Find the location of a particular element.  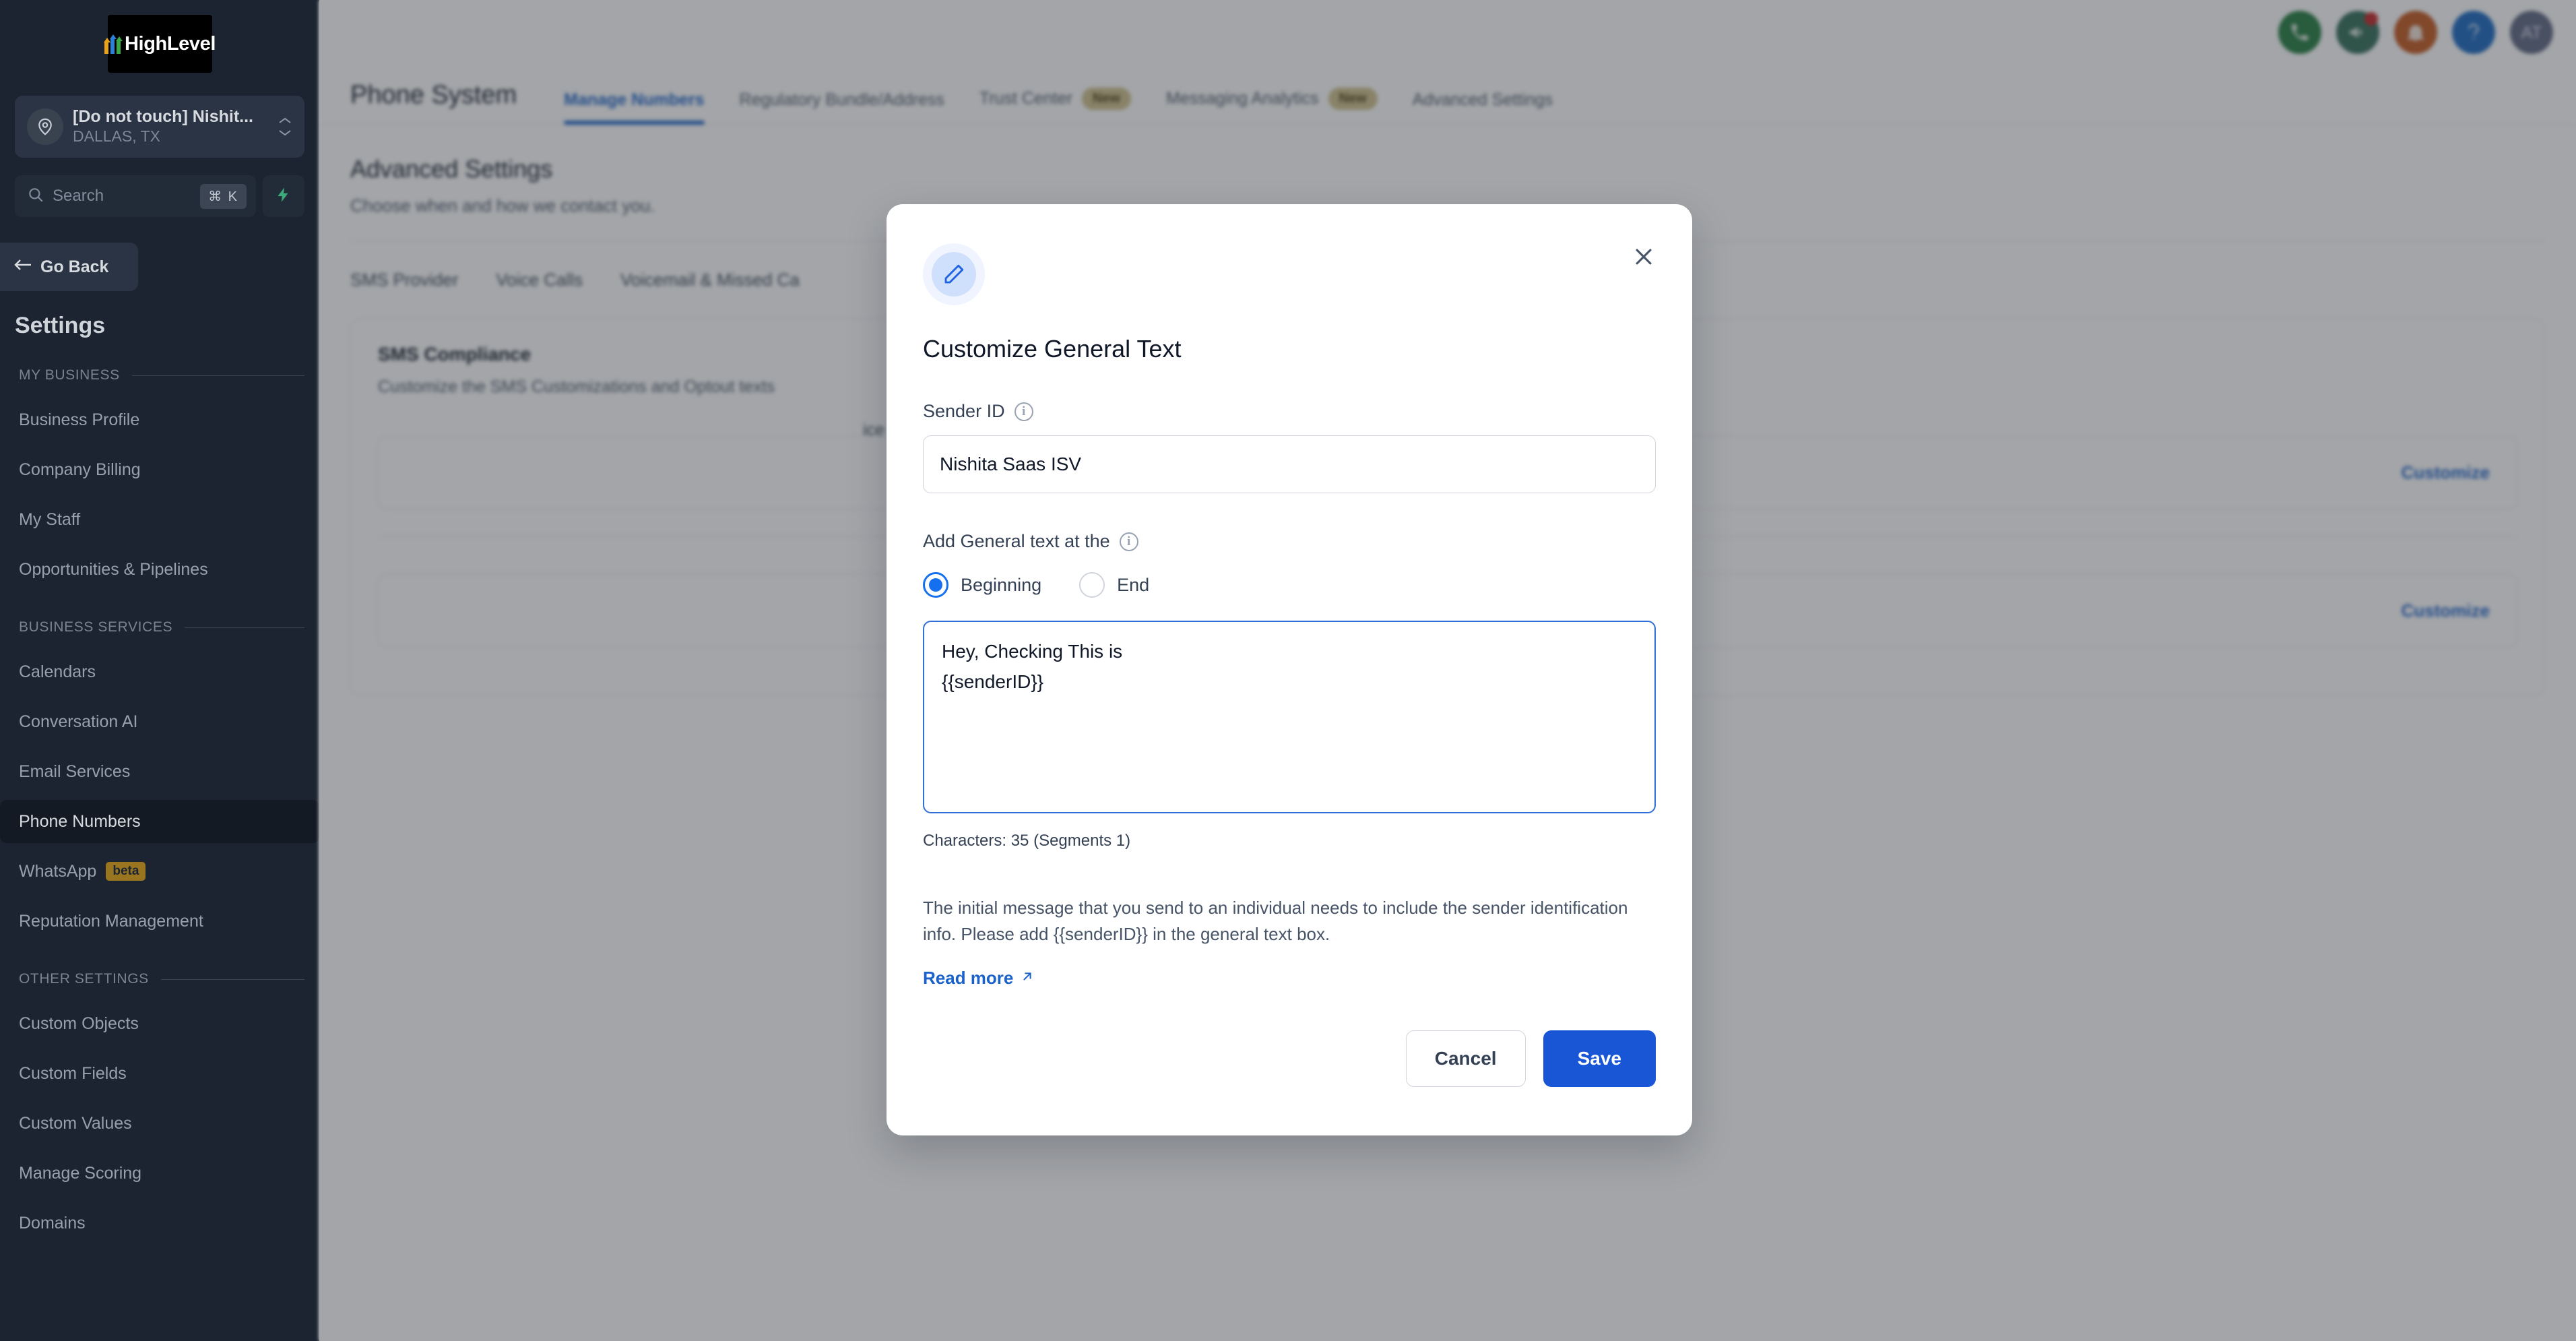

sidebar-item-label: Manage Scoring is located at coordinates (80, 1173).